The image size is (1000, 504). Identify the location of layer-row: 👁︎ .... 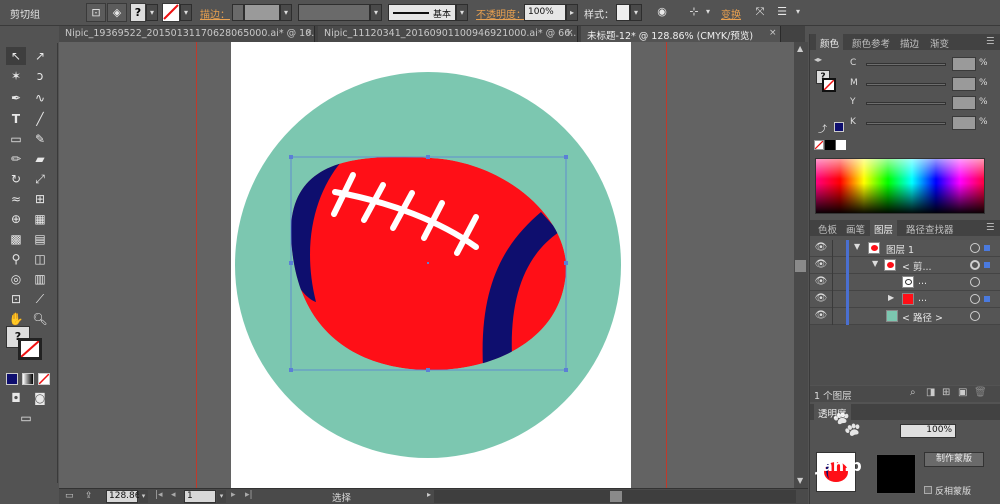
(905, 282).